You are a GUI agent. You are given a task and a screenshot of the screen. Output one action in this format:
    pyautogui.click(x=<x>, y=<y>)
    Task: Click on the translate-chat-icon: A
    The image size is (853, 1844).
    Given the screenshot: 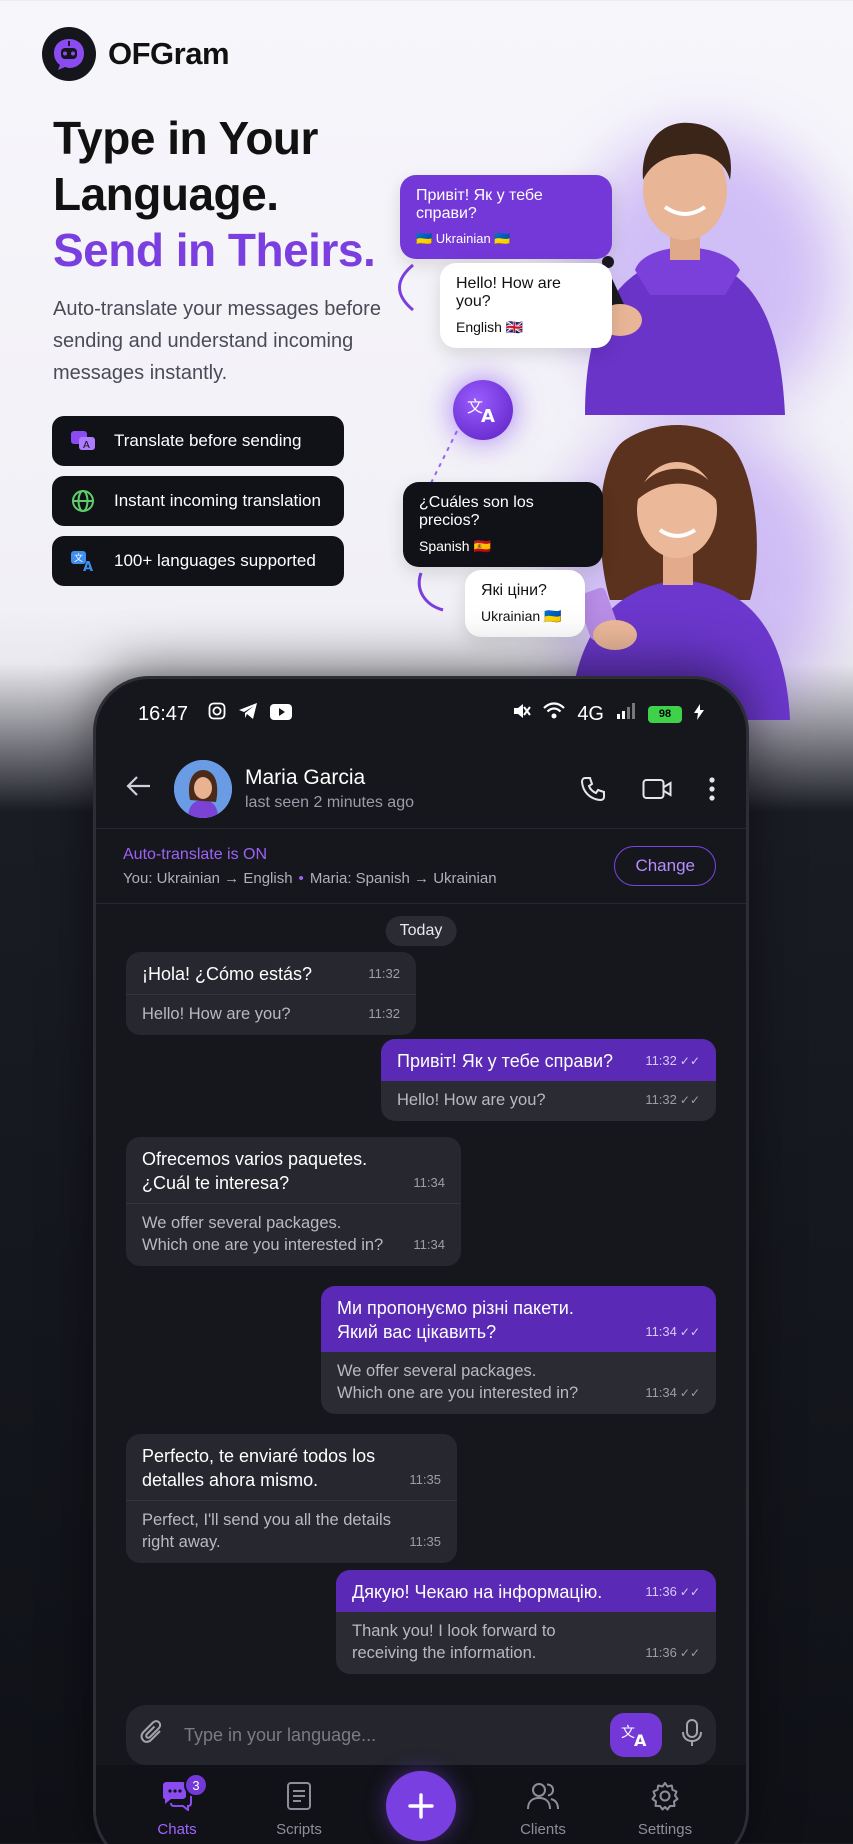 What is the action you would take?
    pyautogui.click(x=83, y=441)
    